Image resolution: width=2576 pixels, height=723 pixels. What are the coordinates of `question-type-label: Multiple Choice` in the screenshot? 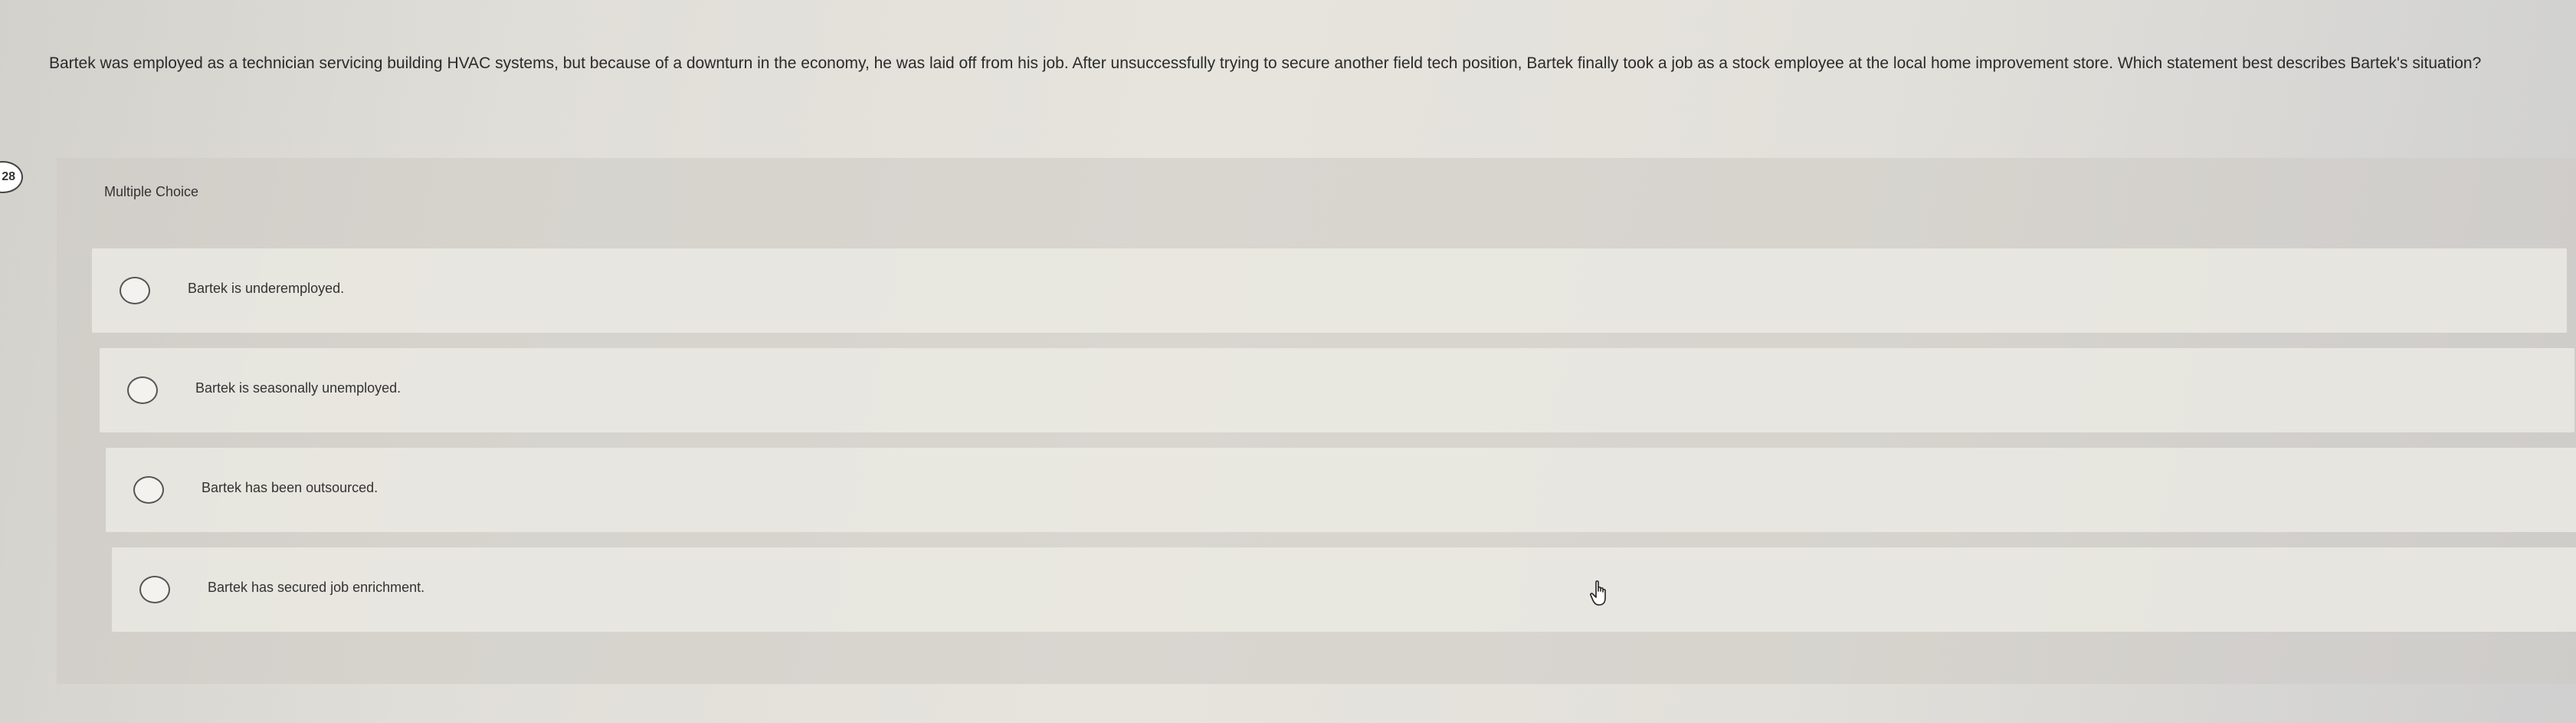 It's located at (151, 192).